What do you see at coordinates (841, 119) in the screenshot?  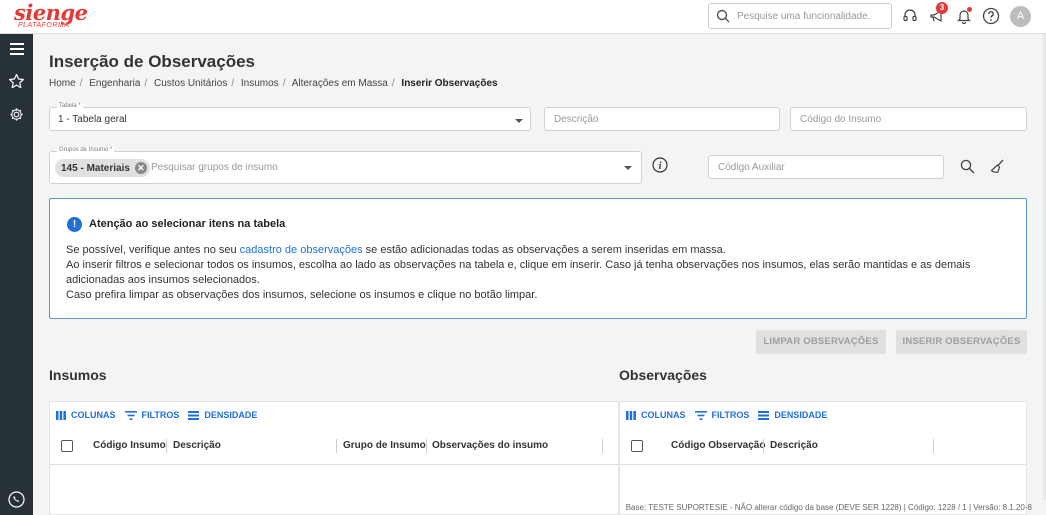 I see `codigo-insumo-placeholder: Código do Insumo` at bounding box center [841, 119].